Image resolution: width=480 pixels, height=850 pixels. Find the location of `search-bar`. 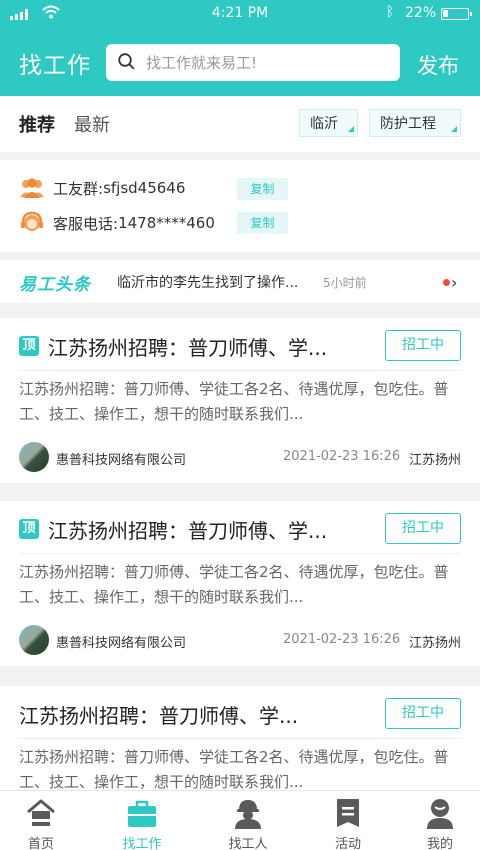

search-bar is located at coordinates (253, 62).